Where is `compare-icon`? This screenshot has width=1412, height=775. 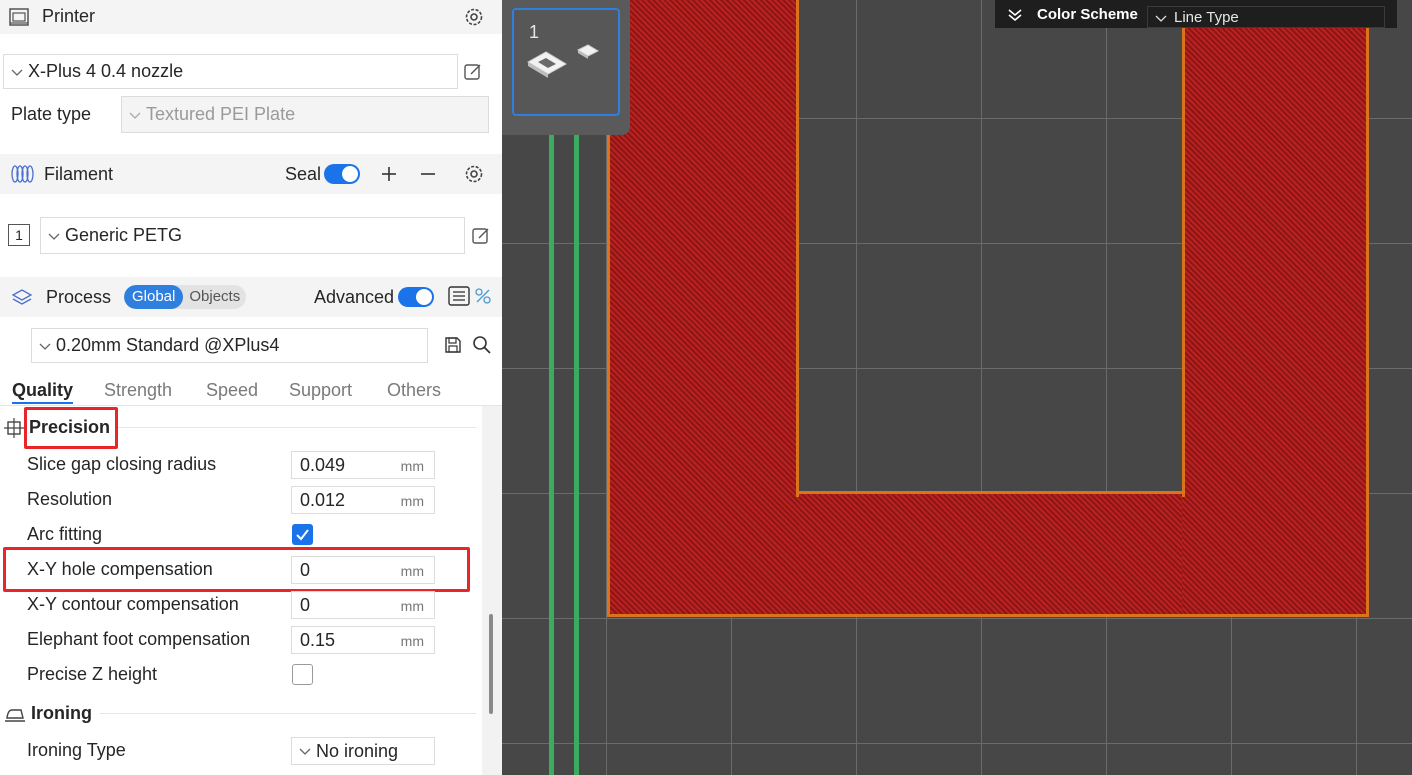
compare-icon is located at coordinates (483, 296).